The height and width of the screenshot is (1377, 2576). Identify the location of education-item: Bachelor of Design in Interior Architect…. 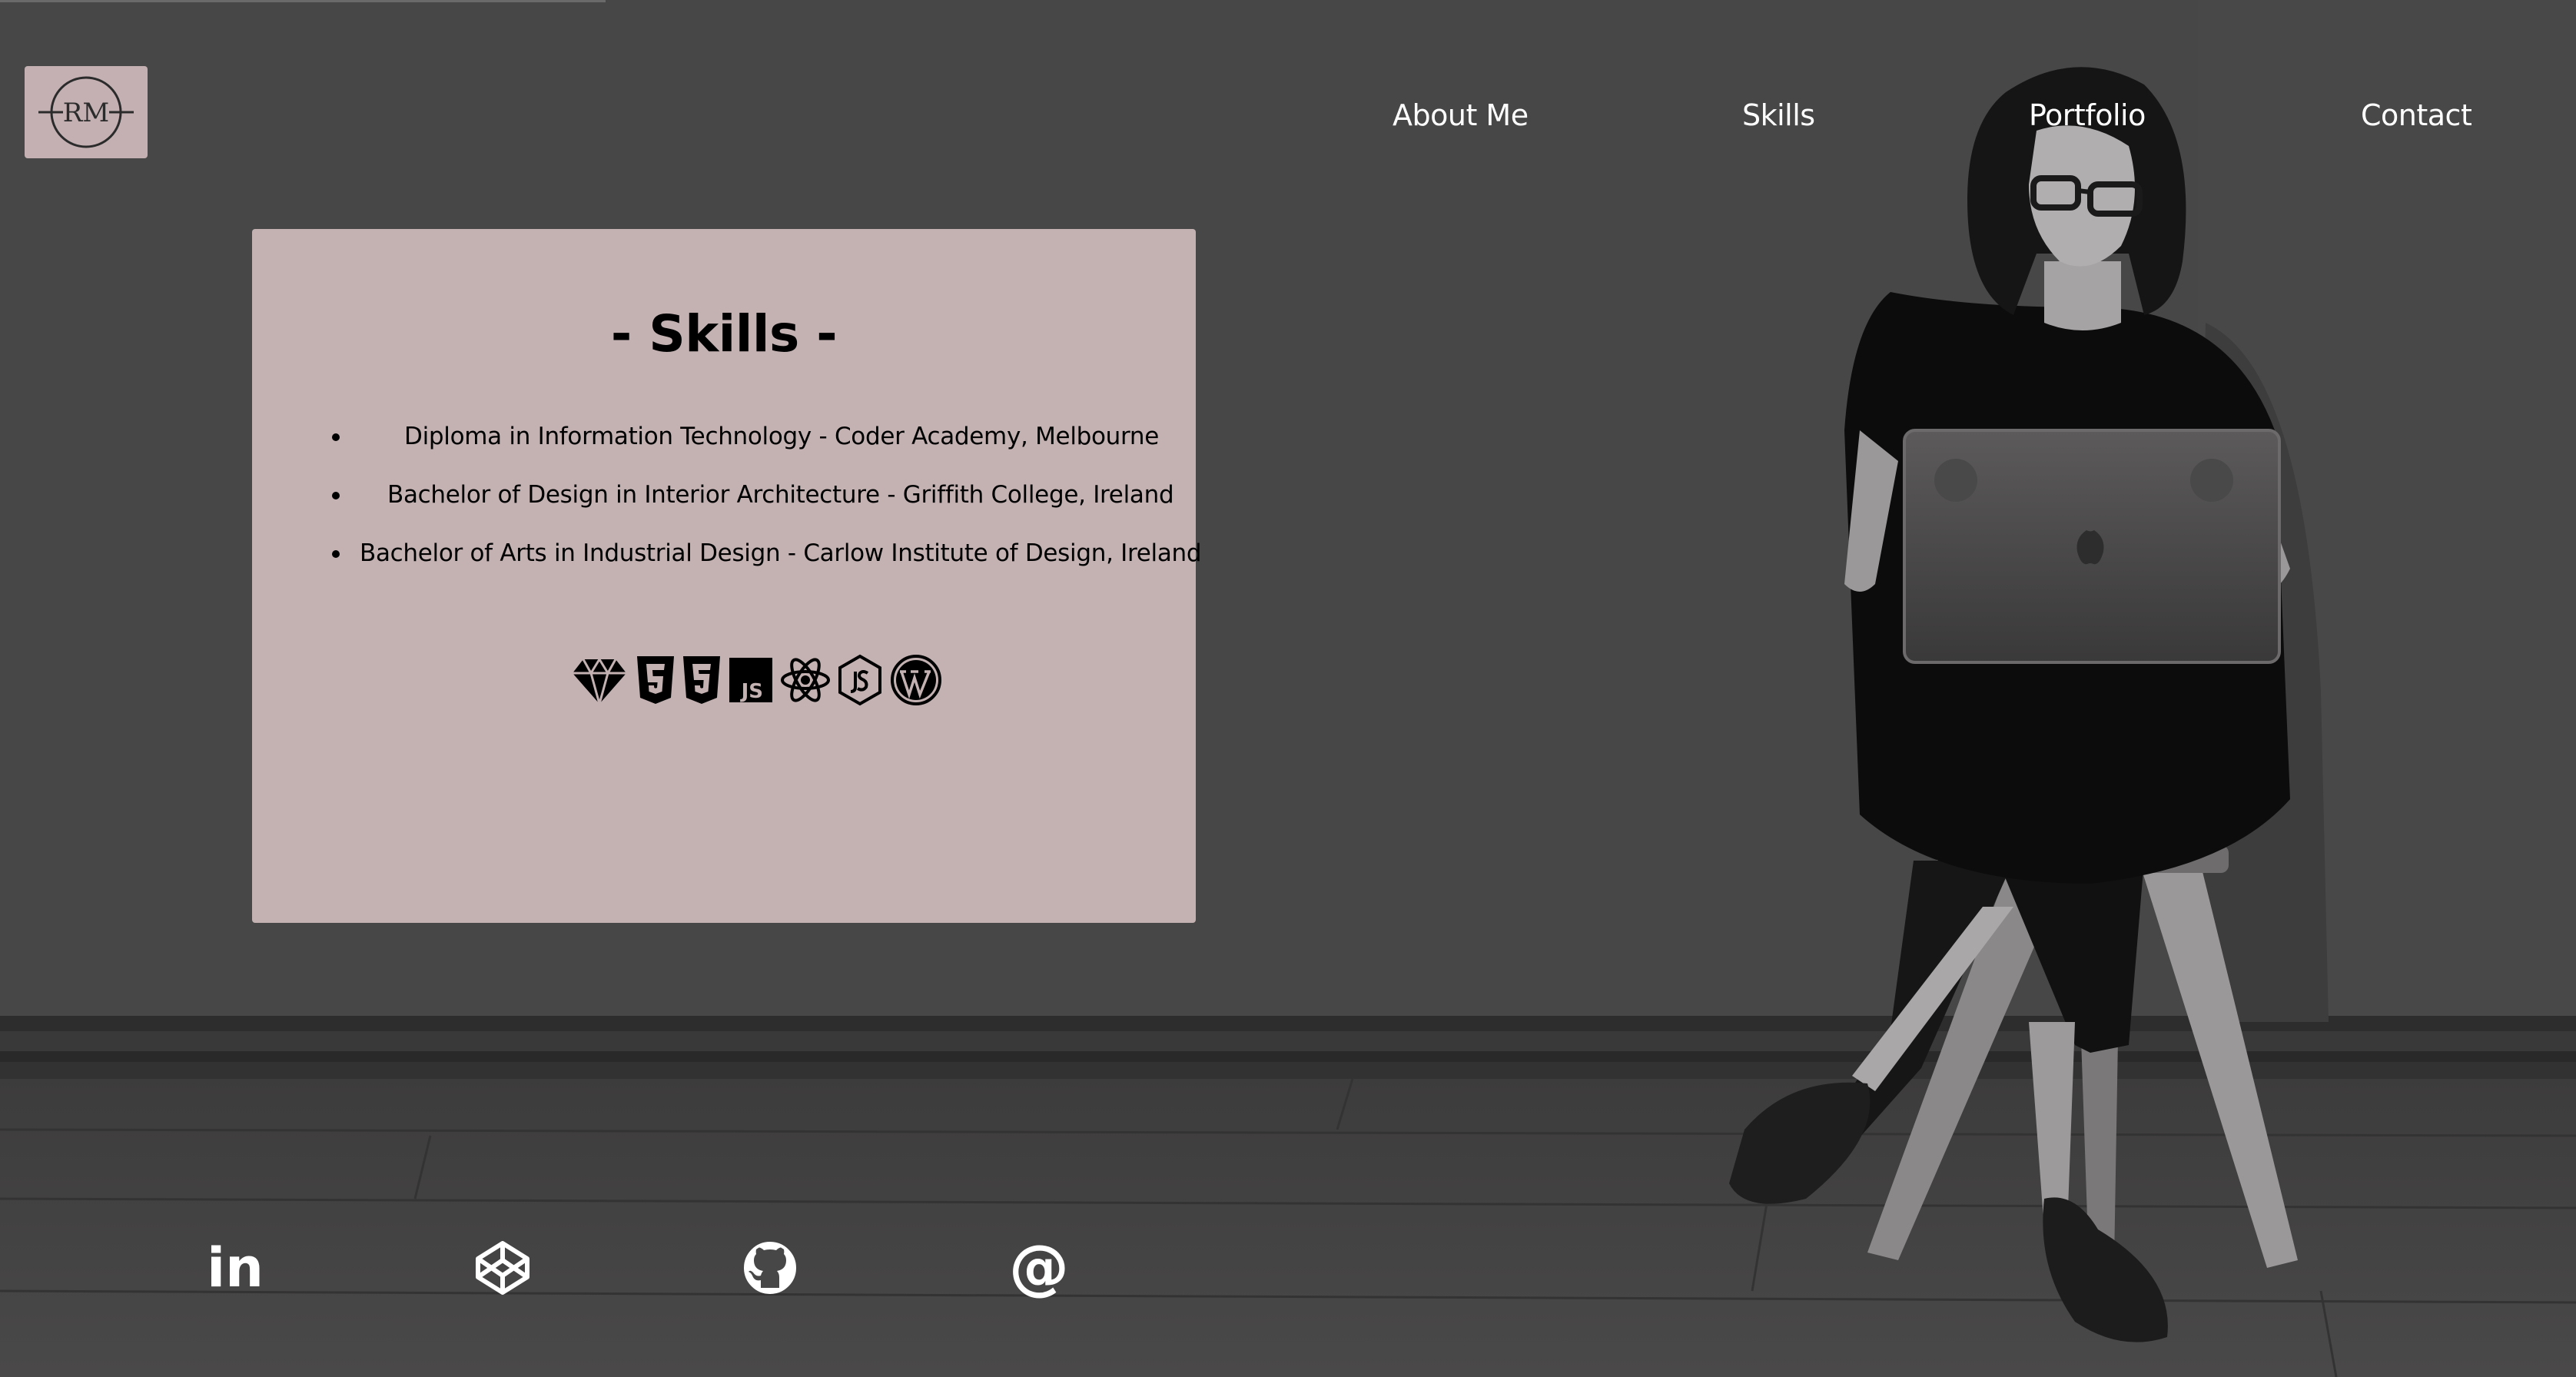
(724, 495).